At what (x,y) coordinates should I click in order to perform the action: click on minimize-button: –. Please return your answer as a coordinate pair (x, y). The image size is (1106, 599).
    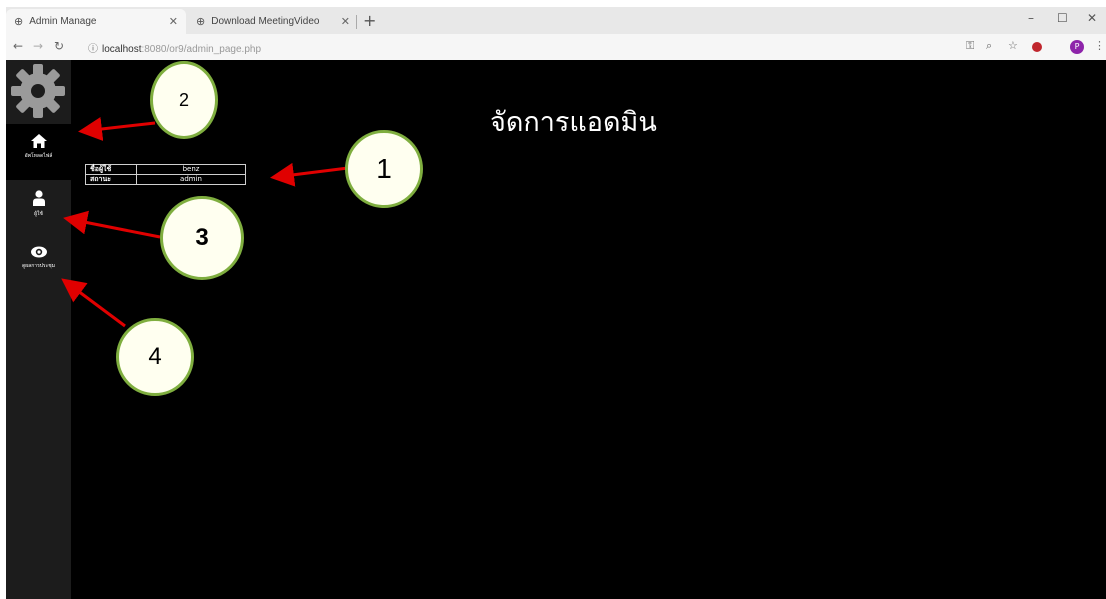
    Looking at the image, I should click on (1031, 18).